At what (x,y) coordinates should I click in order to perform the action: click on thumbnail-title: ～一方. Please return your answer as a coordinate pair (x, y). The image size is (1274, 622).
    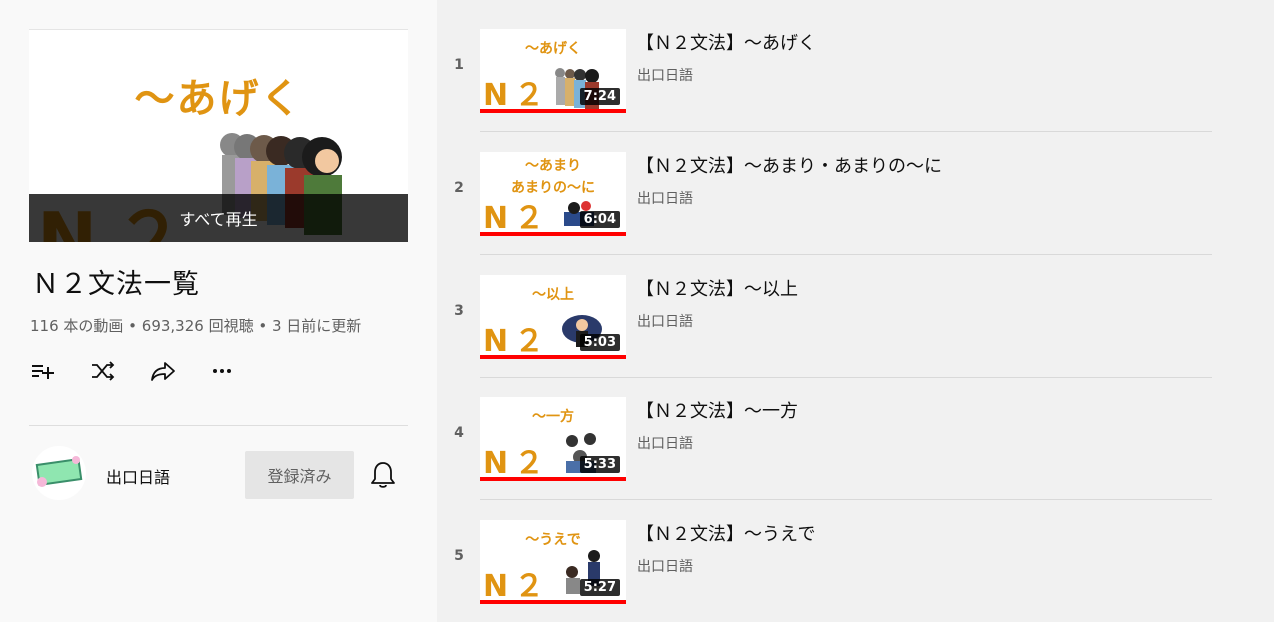
    Looking at the image, I should click on (553, 417).